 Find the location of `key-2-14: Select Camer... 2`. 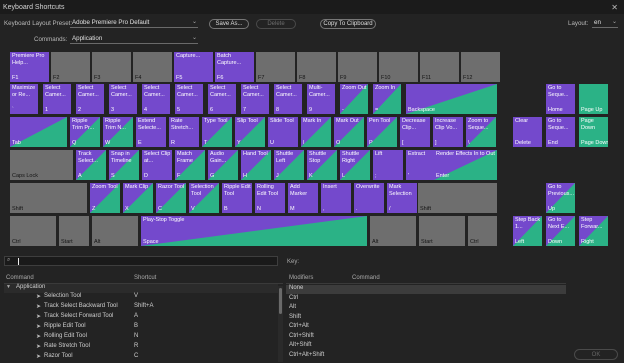

key-2-14: Select Camer... 2 is located at coordinates (90, 99).